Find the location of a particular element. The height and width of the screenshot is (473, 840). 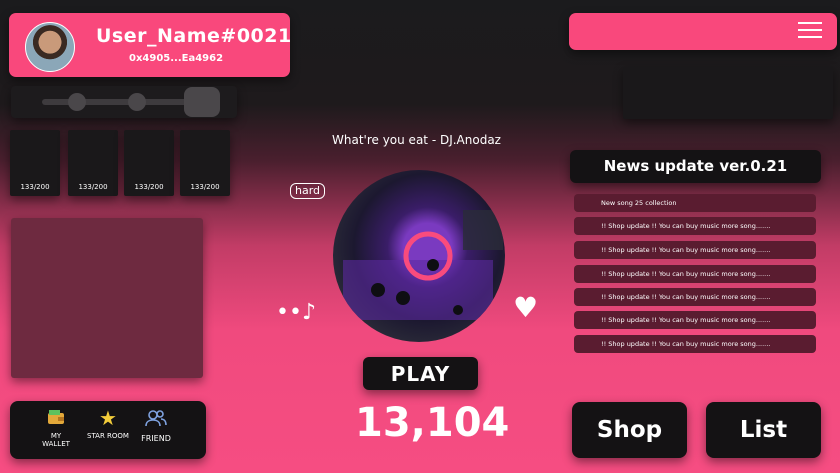

star-room-button: ★ STAR ROOM is located at coordinates (108, 422).